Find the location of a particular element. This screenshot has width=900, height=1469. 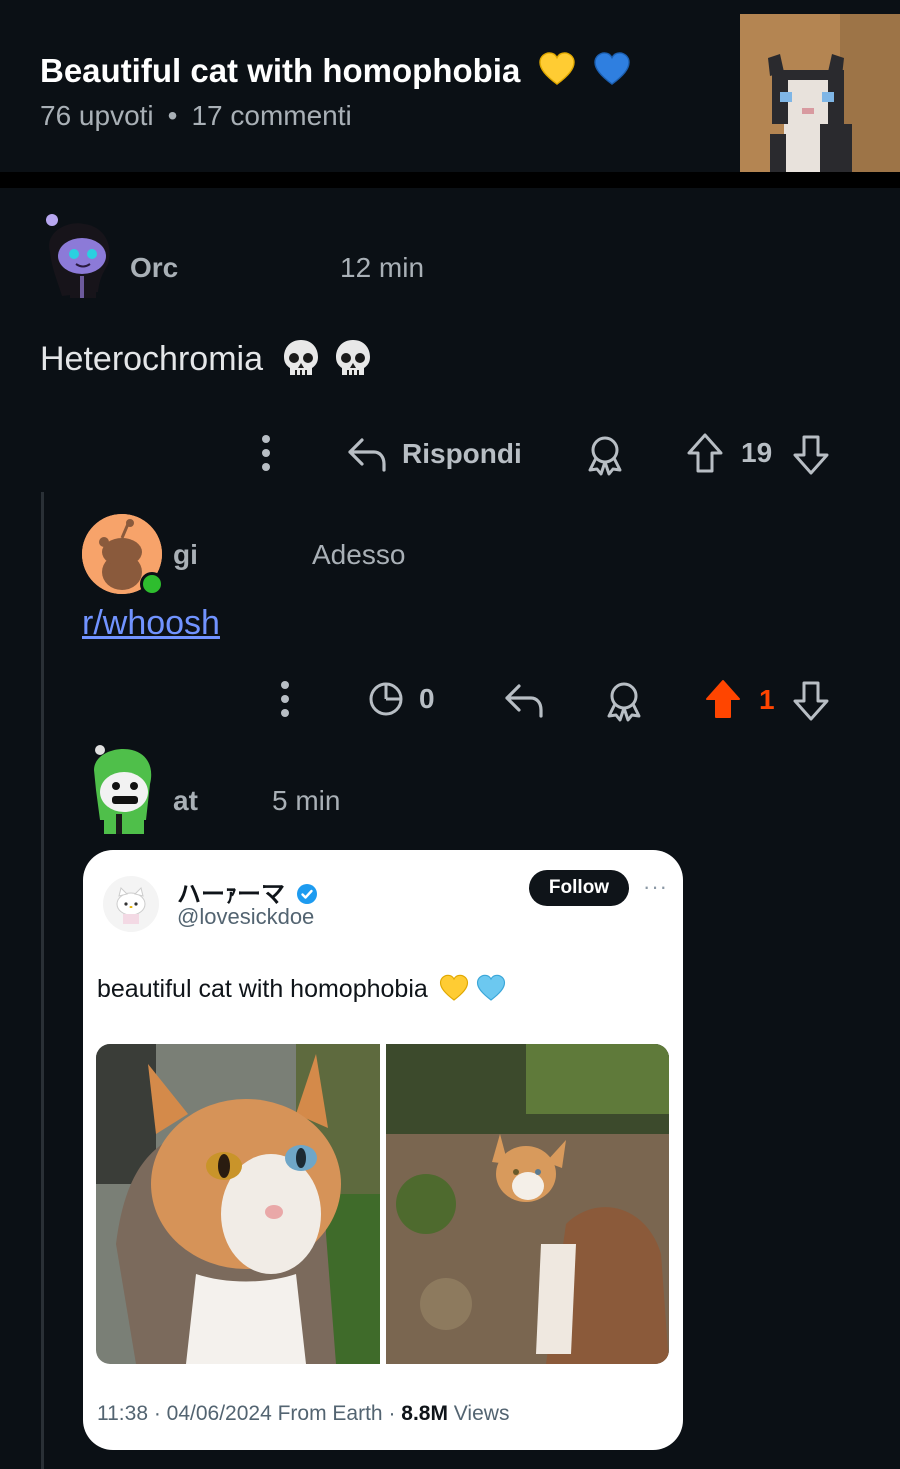

follow-button: Follow is located at coordinates (579, 888).